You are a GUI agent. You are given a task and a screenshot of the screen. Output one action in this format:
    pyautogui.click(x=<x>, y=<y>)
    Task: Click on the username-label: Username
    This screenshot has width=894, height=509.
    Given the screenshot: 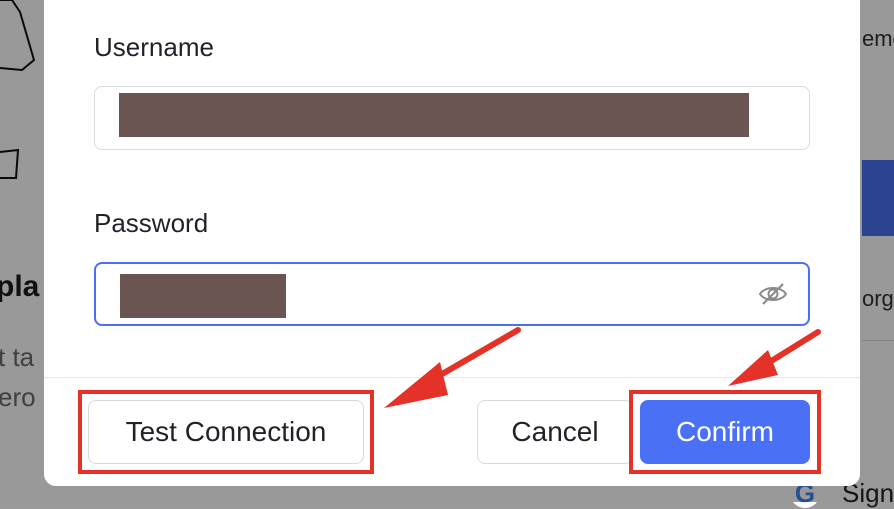 What is the action you would take?
    pyautogui.click(x=154, y=47)
    